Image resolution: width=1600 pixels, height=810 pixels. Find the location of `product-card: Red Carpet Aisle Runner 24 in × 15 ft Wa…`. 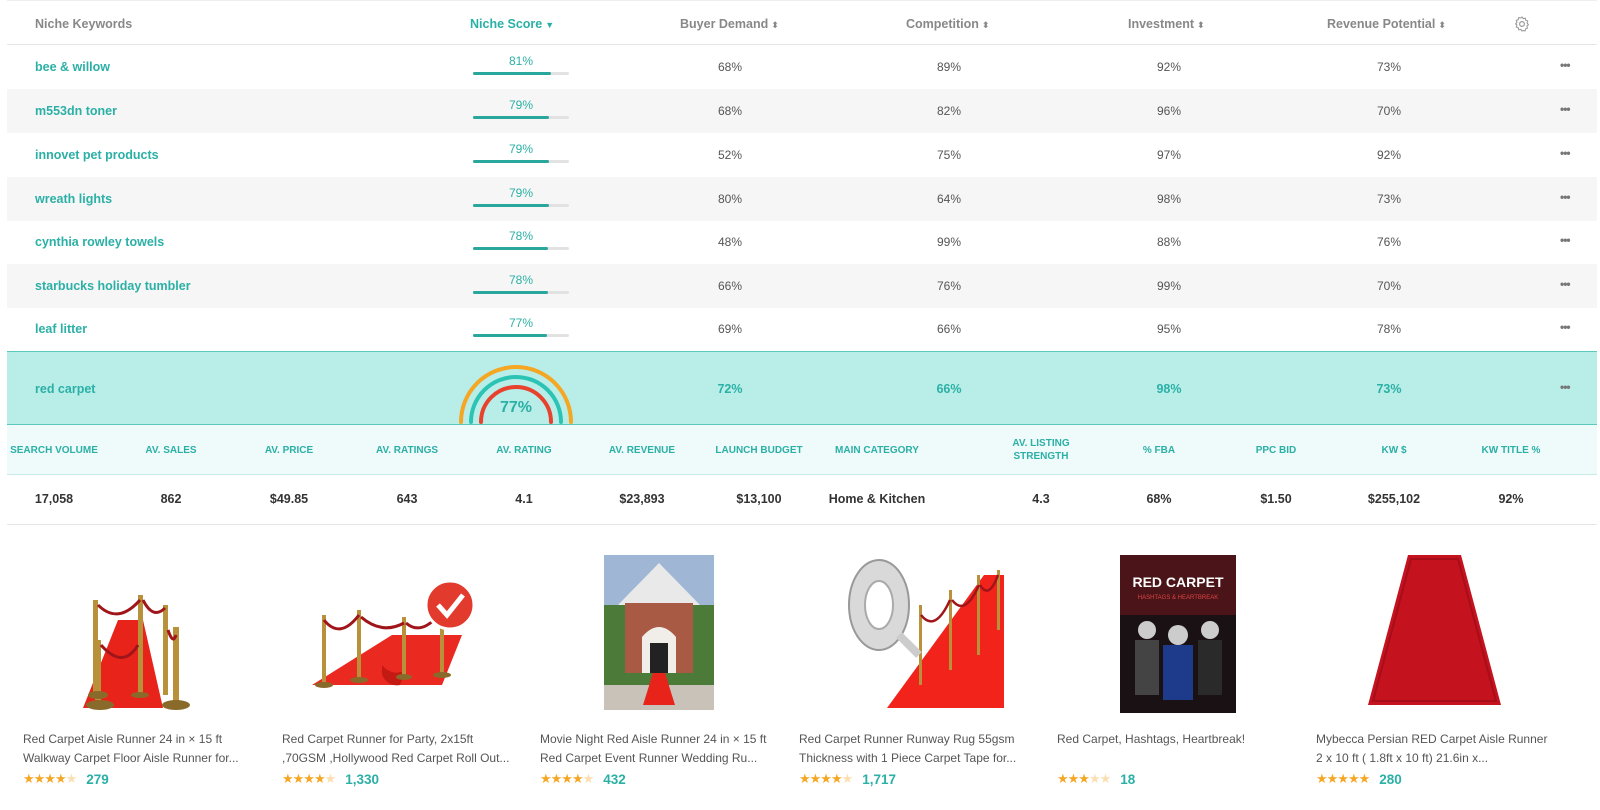

product-card: Red Carpet Aisle Runner 24 in × 15 ft Wa… is located at coordinates (143, 670).